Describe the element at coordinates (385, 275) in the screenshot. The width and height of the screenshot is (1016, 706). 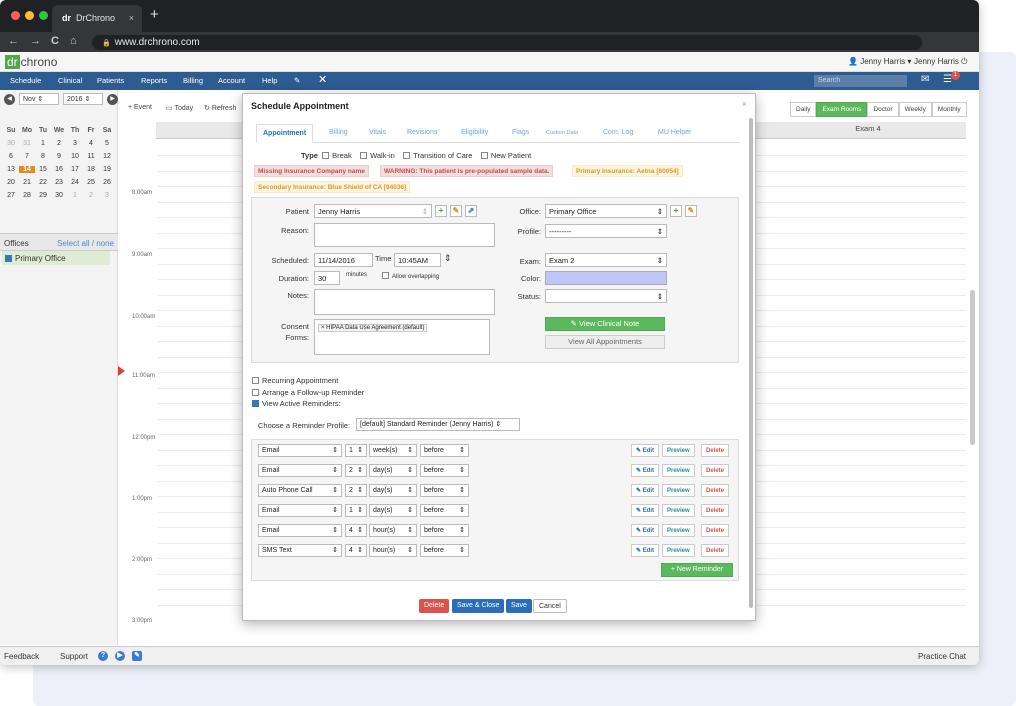
I see `allow-overlap-checkbox` at that location.